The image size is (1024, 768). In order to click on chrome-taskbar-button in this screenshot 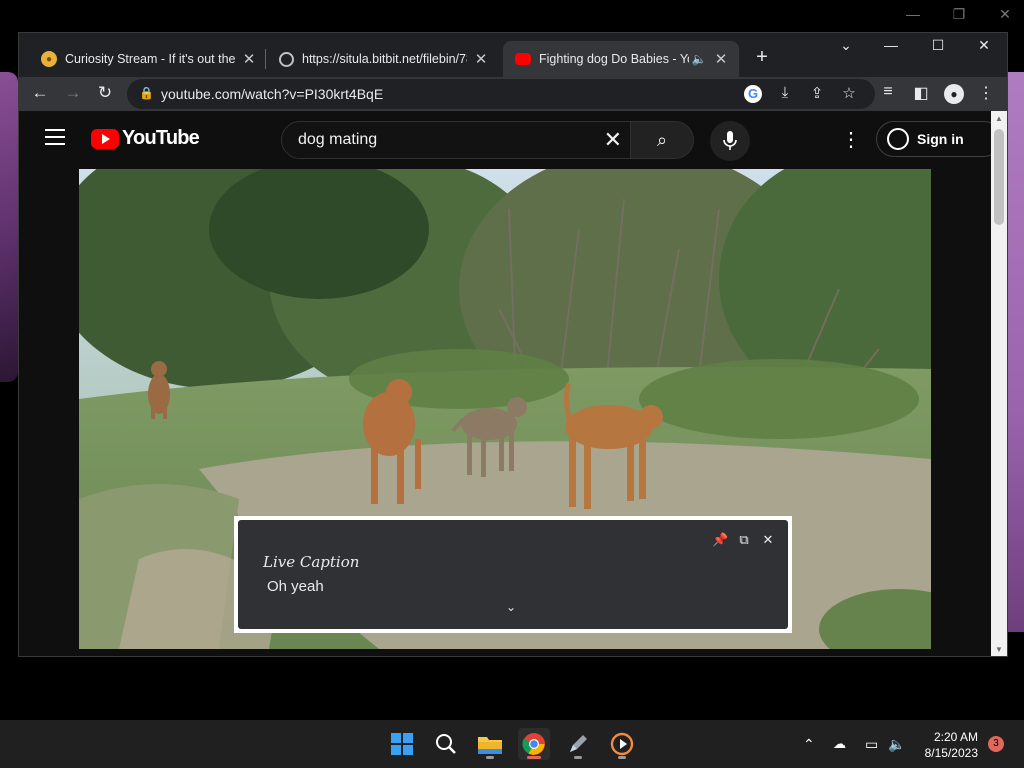, I will do `click(534, 744)`.